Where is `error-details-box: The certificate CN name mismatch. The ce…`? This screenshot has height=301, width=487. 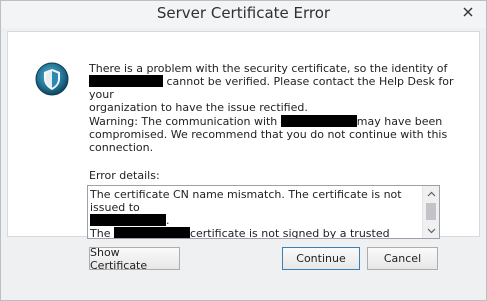
error-details-box: The certificate CN name mismatch. The ce… is located at coordinates (263, 212).